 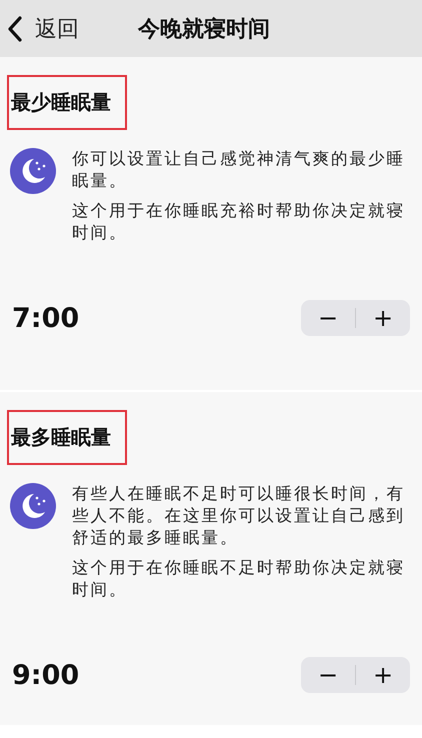 I want to click on section-heading: 最多睡眠量, so click(x=67, y=437).